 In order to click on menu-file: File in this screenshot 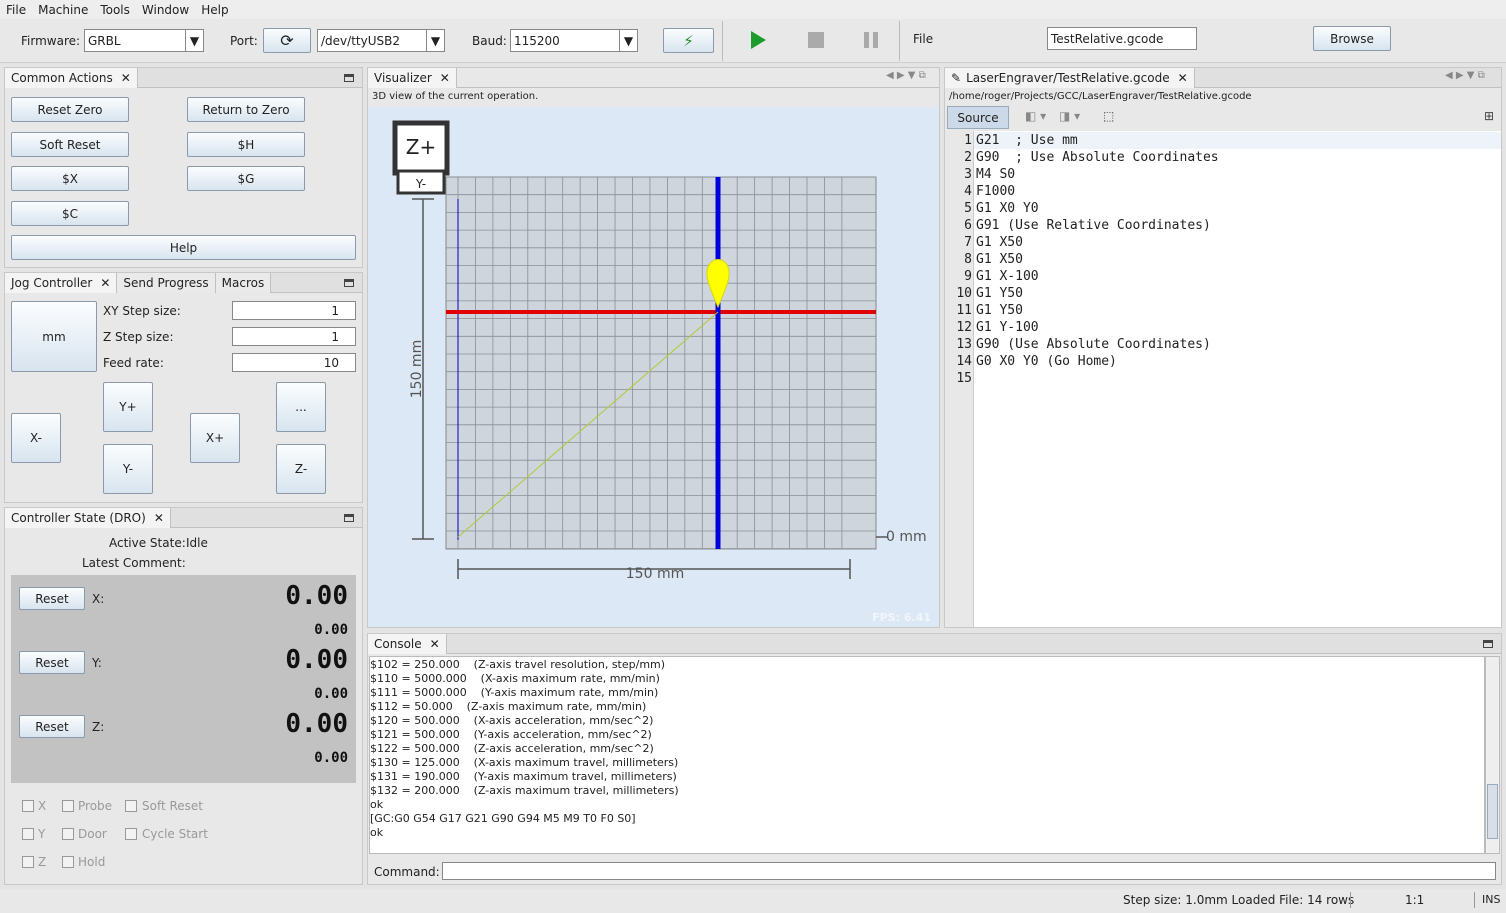, I will do `click(16, 10)`.